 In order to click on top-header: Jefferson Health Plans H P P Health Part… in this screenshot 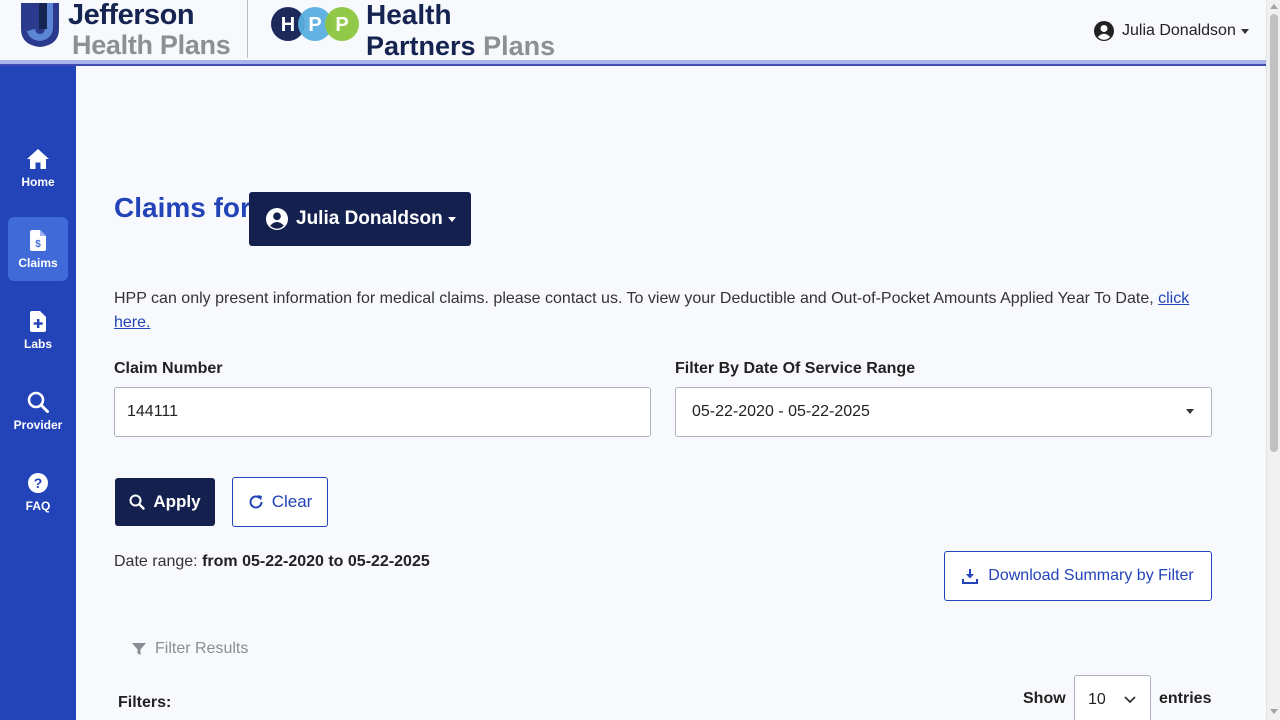, I will do `click(633, 31)`.